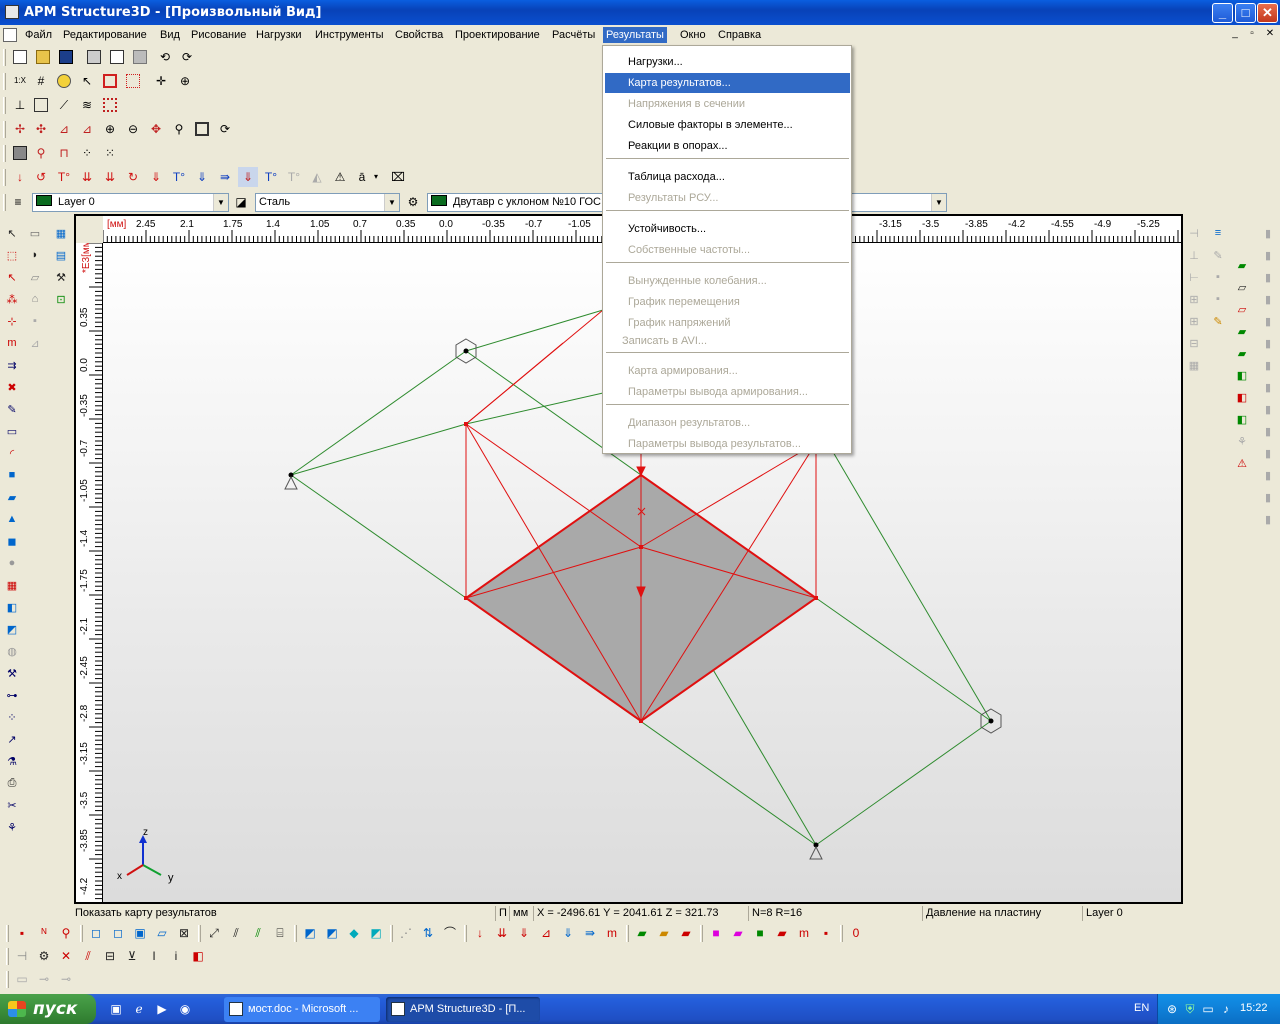 The image size is (1280, 1024). I want to click on rotate-icon: ✣, so click(41, 129).